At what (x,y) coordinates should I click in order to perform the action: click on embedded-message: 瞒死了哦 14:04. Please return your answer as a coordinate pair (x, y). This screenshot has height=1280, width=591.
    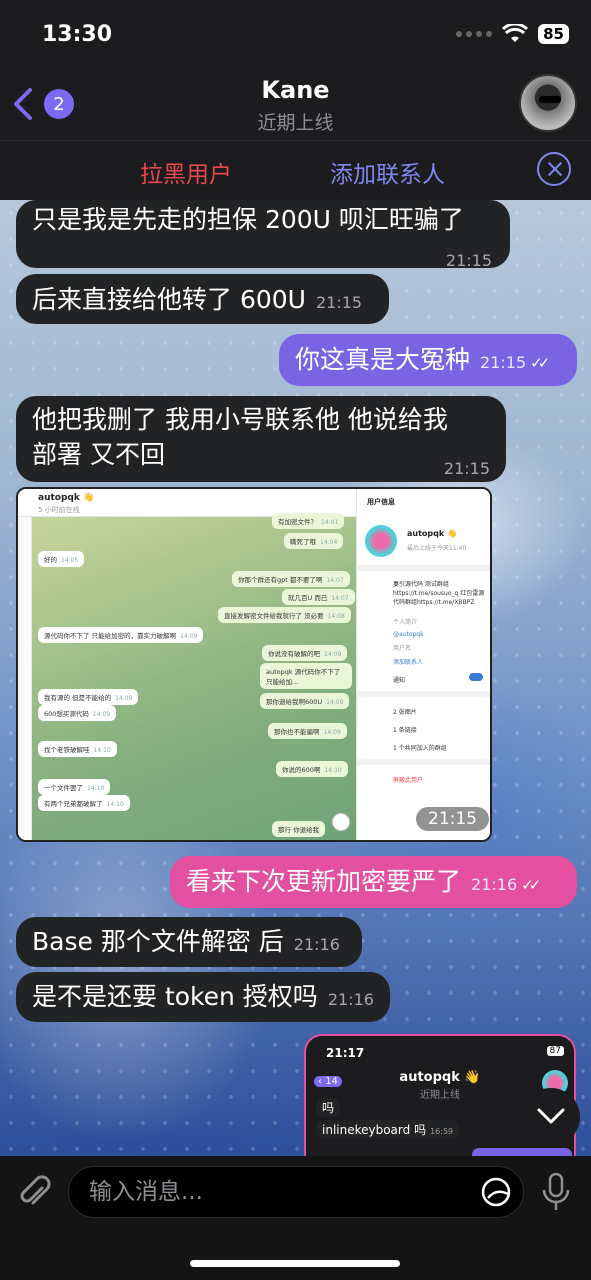
    Looking at the image, I should click on (314, 541).